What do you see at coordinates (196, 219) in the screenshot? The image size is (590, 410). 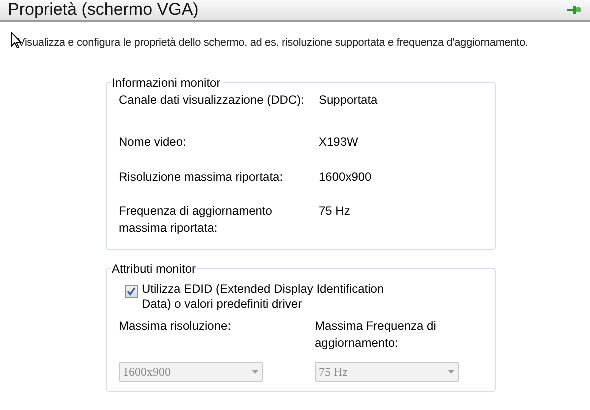 I see `field-label: Frequenza di aggiornamento massima riportata:` at bounding box center [196, 219].